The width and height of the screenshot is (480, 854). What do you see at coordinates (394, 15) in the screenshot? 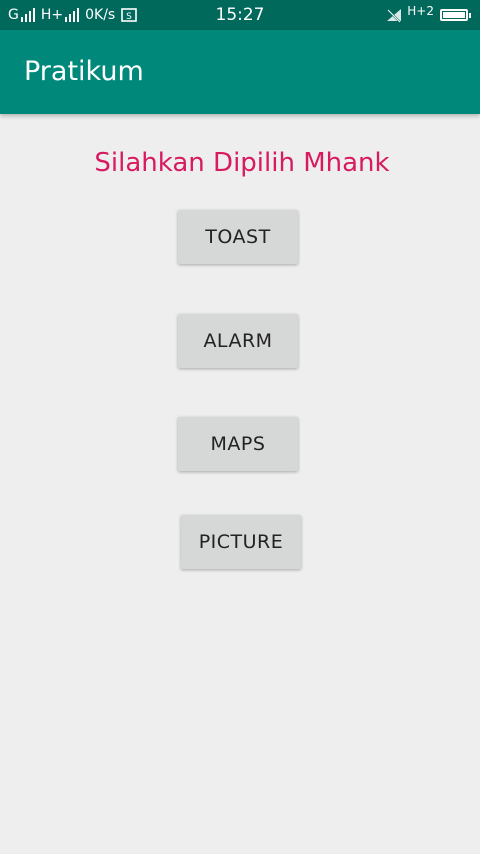
I see `wifi-off-icon` at bounding box center [394, 15].